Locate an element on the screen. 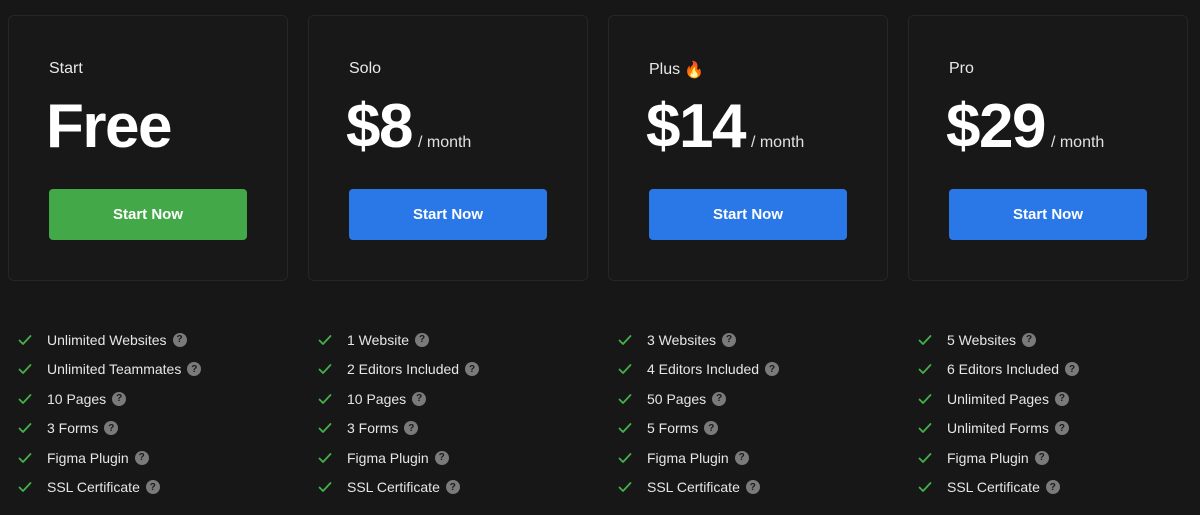 The width and height of the screenshot is (1200, 515). feature-item: 3 Forms ? is located at coordinates (109, 429).